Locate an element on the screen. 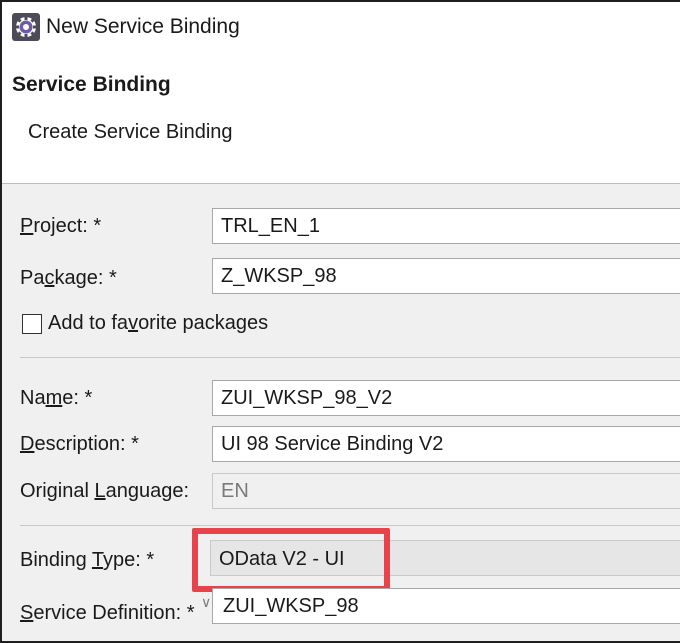 This screenshot has height=643, width=680. package-label: Package: * is located at coordinates (68, 278).